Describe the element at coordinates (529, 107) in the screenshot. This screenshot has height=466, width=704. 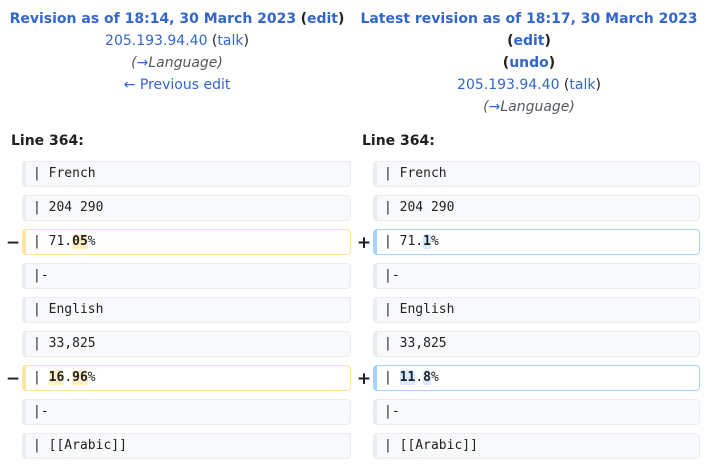
I see `new-revision-summary: (→Language)` at that location.